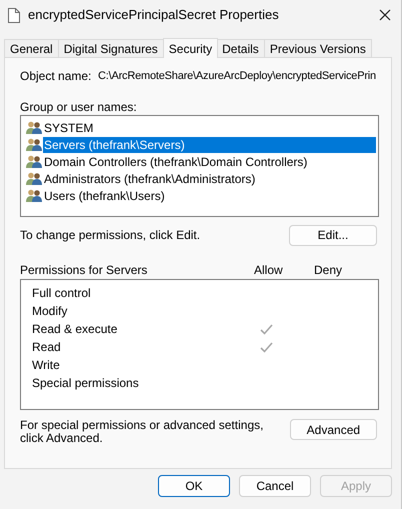  I want to click on tab: General, so click(31, 48).